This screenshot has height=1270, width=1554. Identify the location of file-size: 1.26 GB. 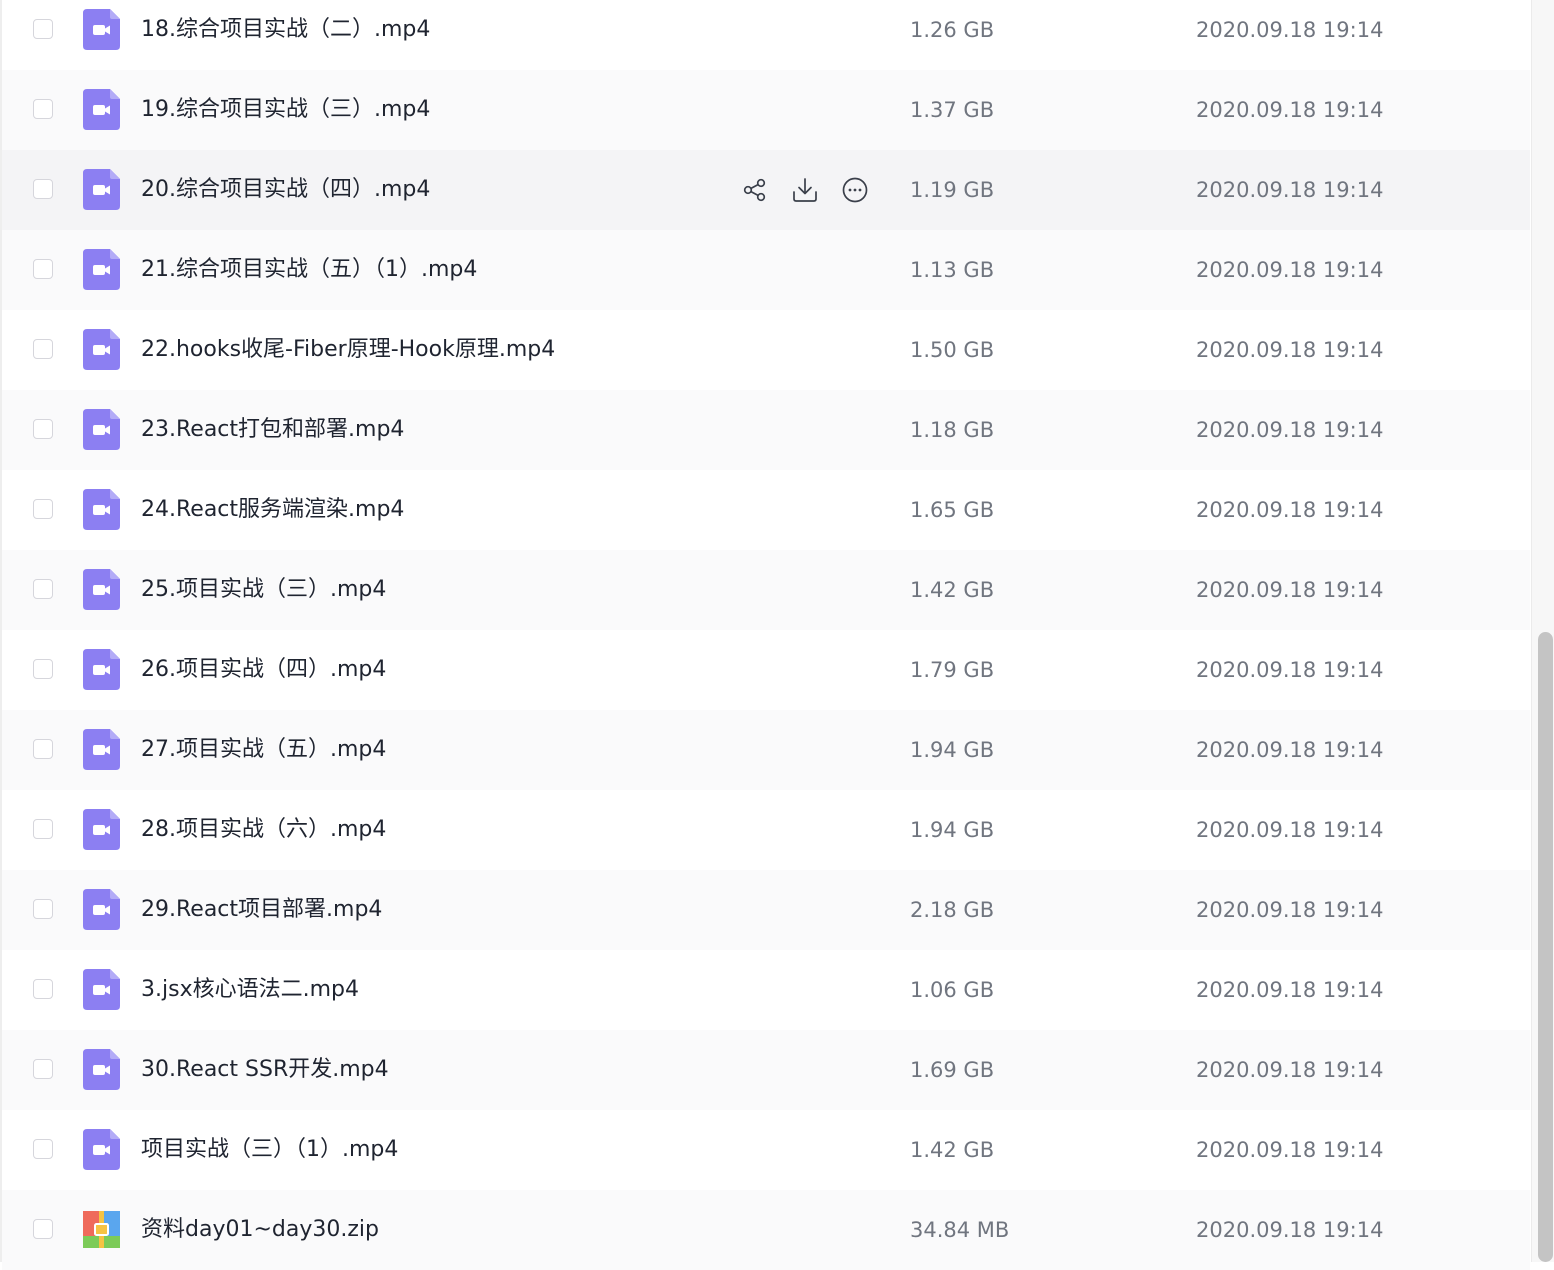
(952, 30).